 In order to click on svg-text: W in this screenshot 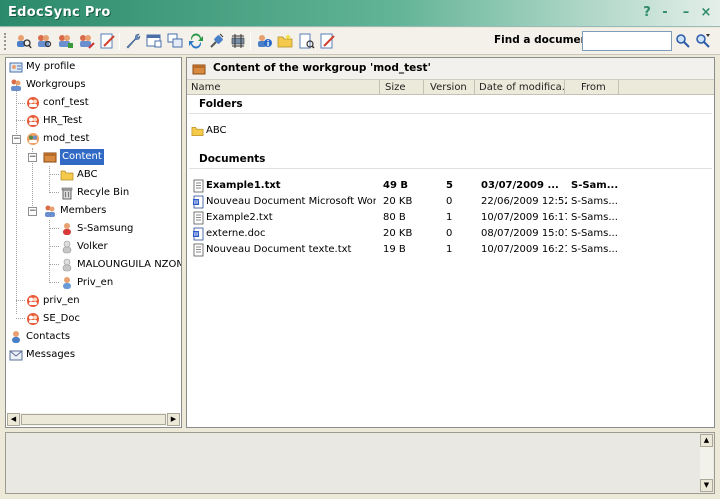, I will do `click(196, 235)`.